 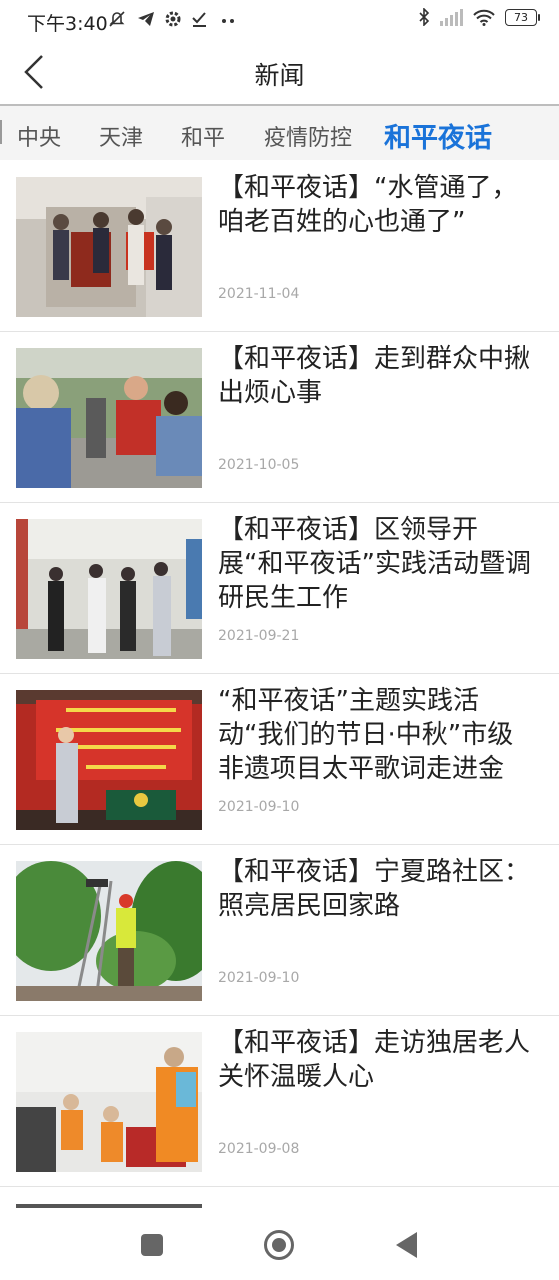 I want to click on page-title: 新闻, so click(x=279, y=75).